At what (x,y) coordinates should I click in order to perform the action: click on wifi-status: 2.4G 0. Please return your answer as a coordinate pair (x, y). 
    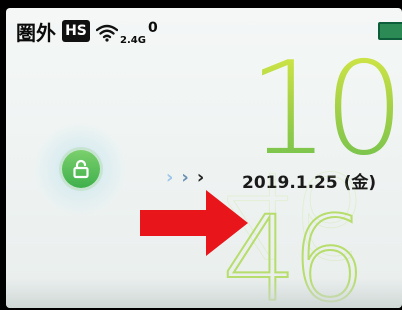
    Looking at the image, I should click on (127, 33).